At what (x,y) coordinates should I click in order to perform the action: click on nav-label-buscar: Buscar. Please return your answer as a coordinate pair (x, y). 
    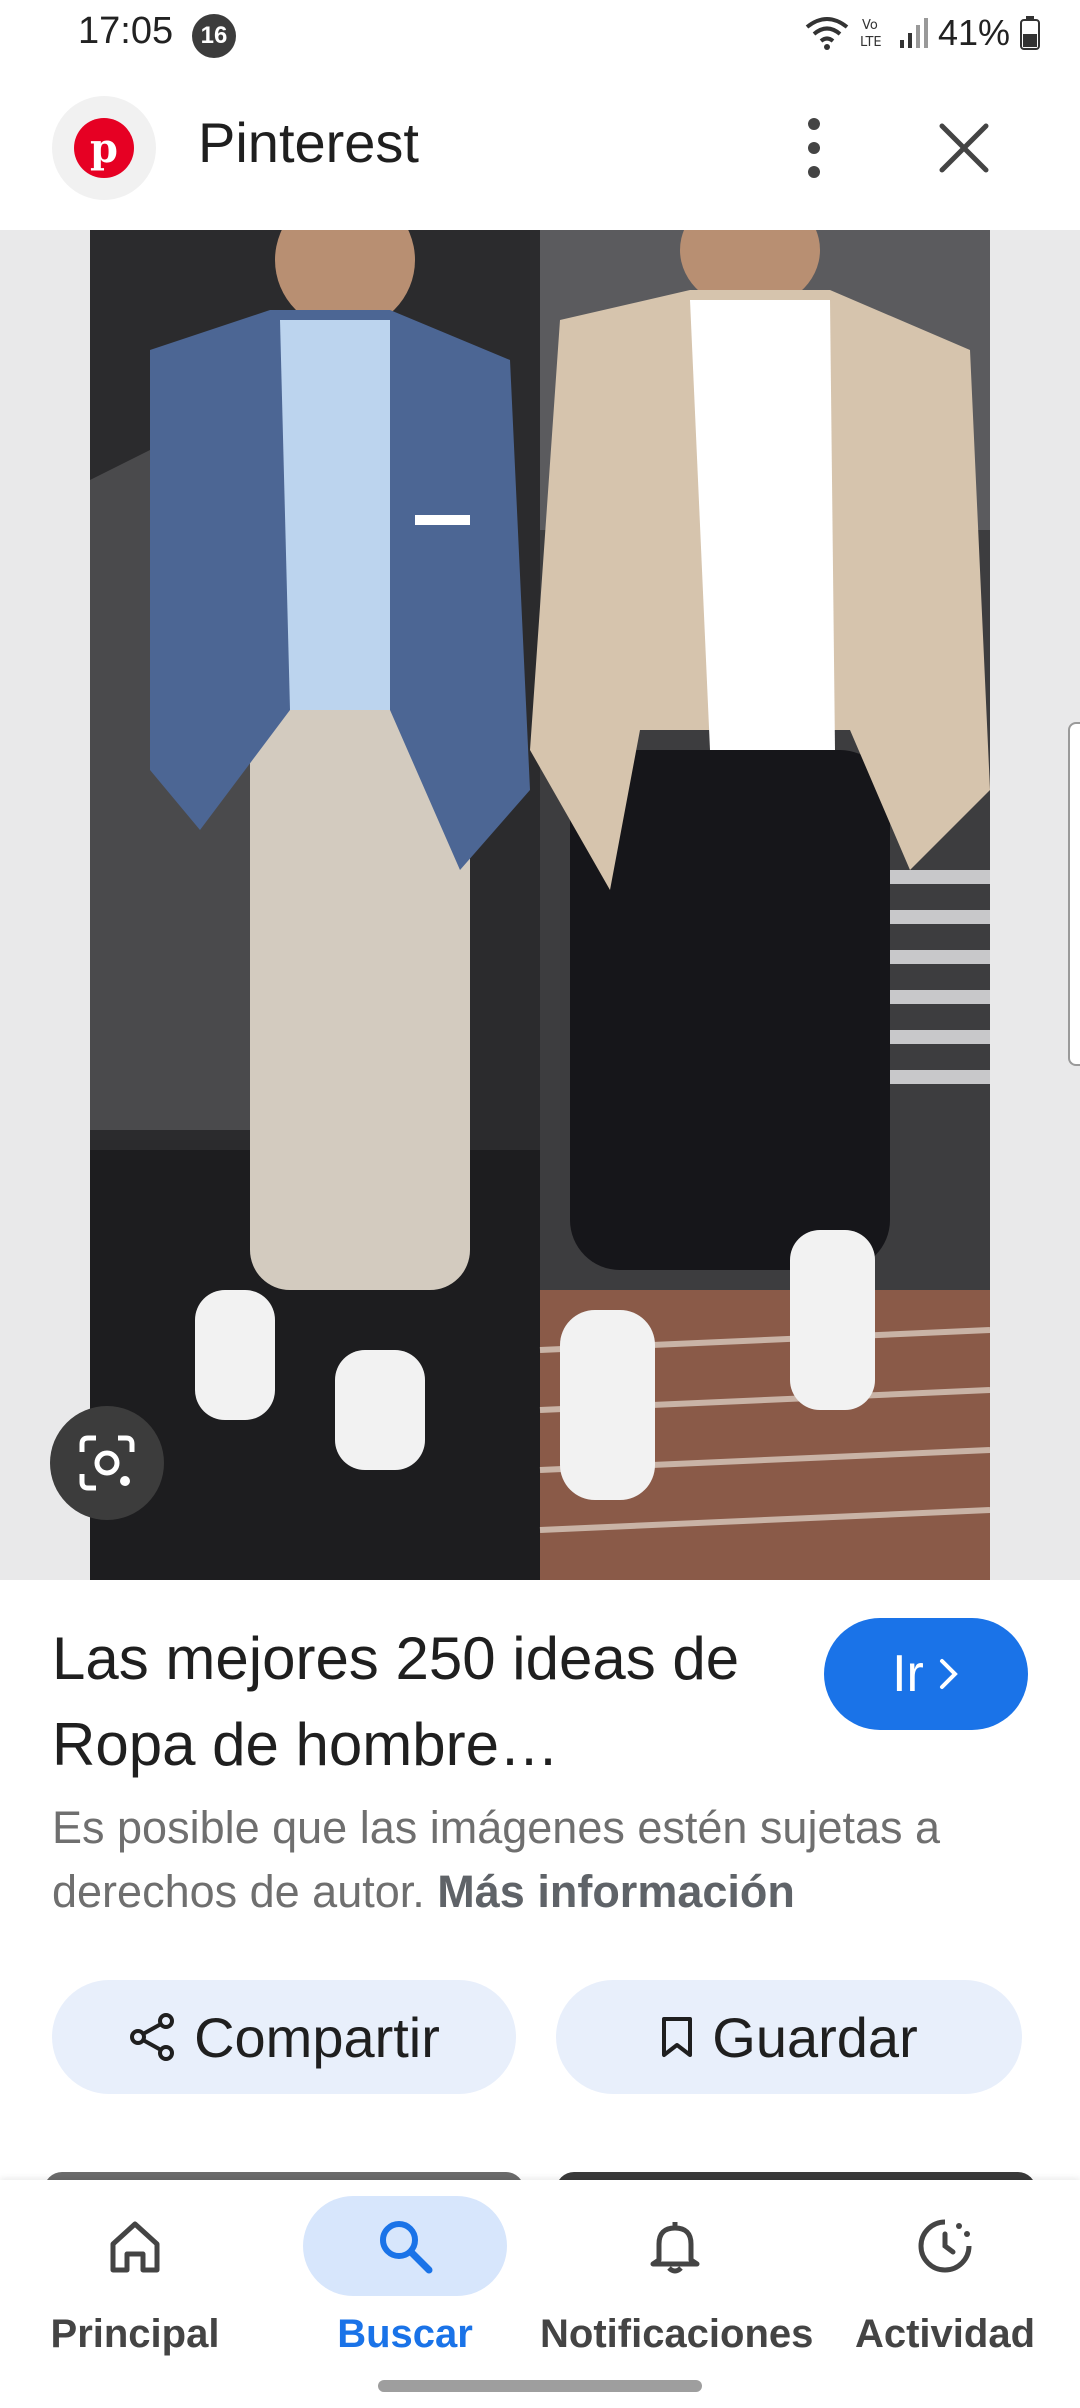
    Looking at the image, I should click on (405, 2334).